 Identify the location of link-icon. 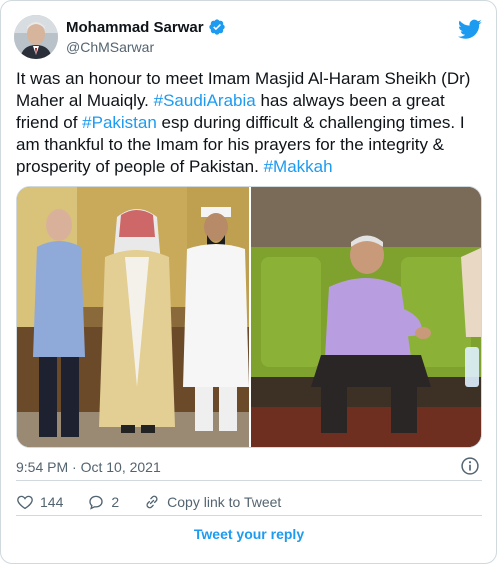
(152, 502).